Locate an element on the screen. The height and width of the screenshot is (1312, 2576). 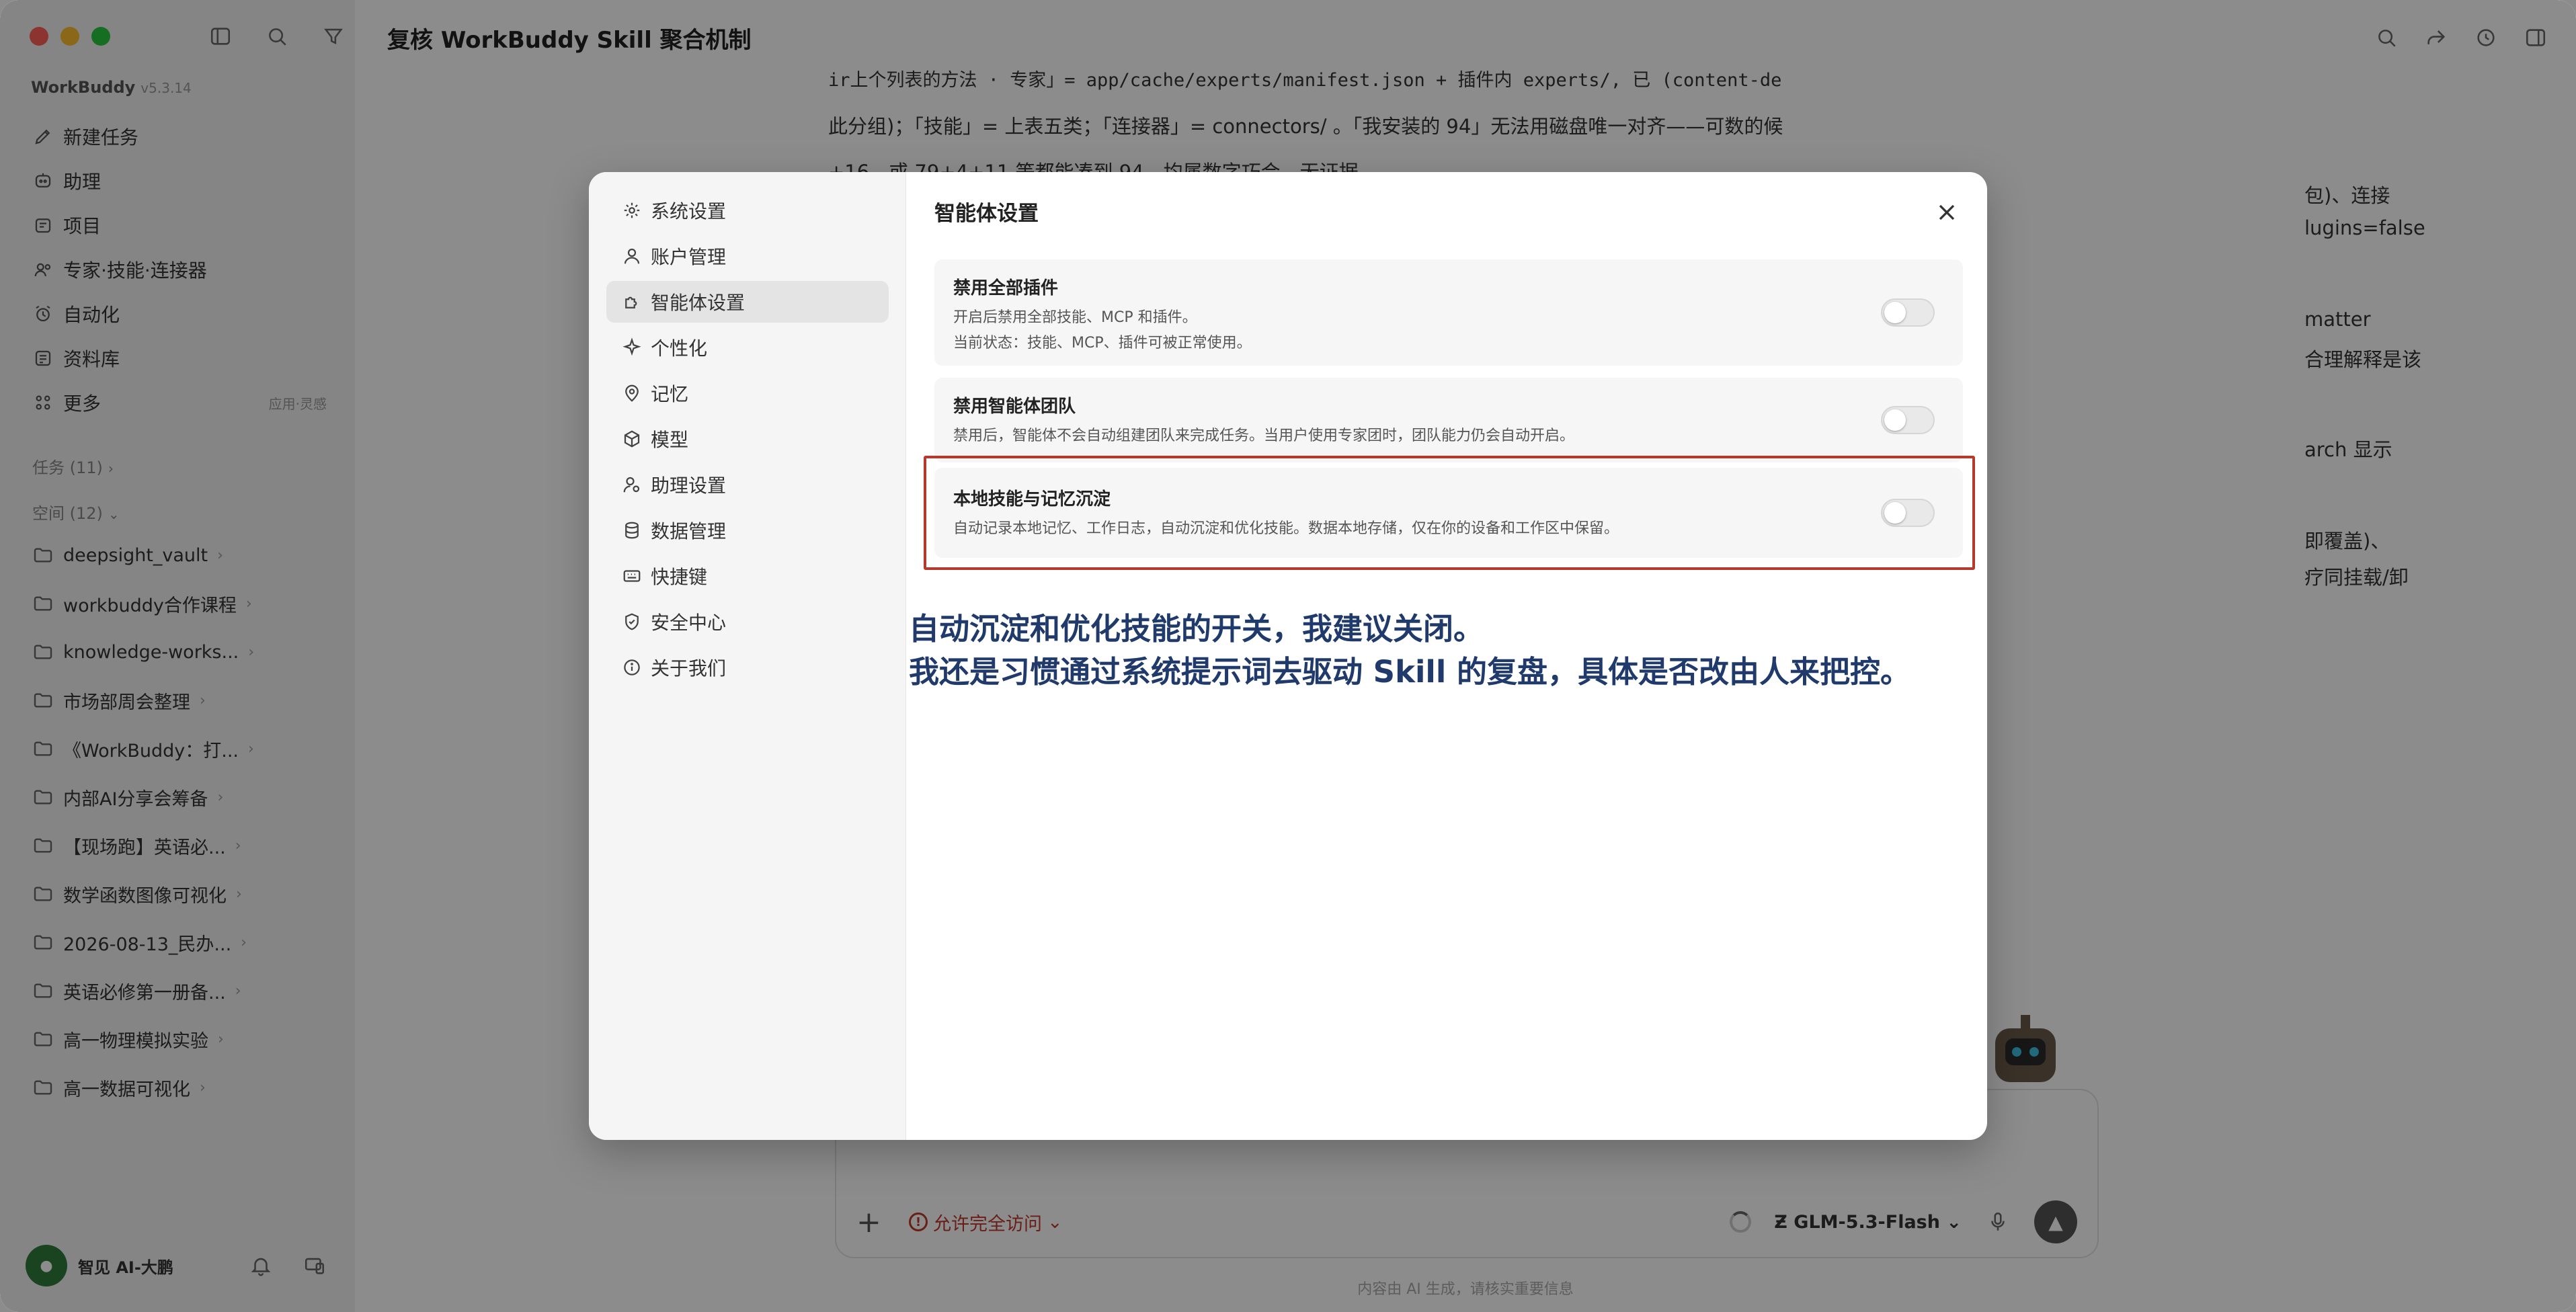
menu-label: 模型 is located at coordinates (670, 440).